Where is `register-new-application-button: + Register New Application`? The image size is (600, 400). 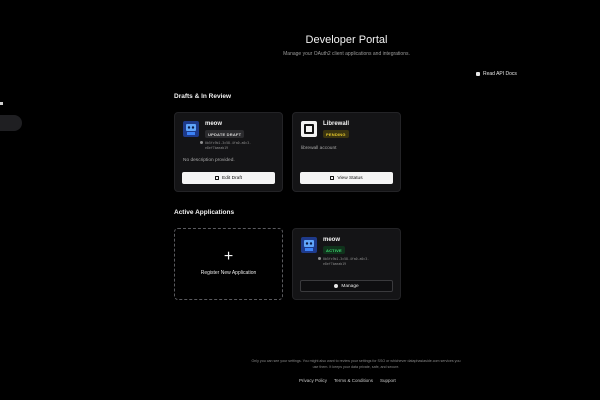
register-new-application-button: + Register New Application is located at coordinates (228, 264).